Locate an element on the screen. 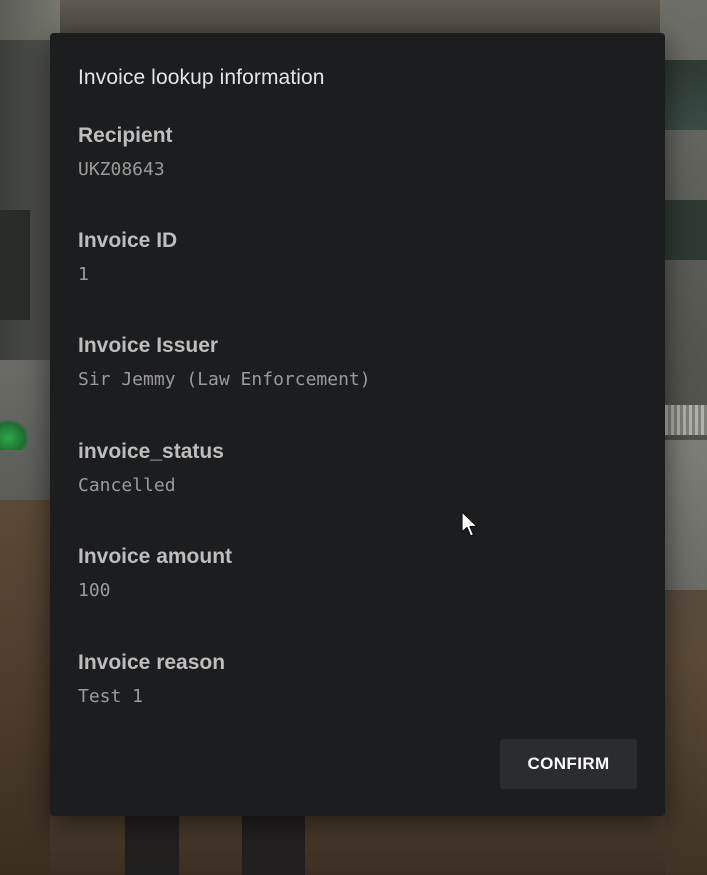  invoice-id-label: Invoice ID is located at coordinates (128, 240).